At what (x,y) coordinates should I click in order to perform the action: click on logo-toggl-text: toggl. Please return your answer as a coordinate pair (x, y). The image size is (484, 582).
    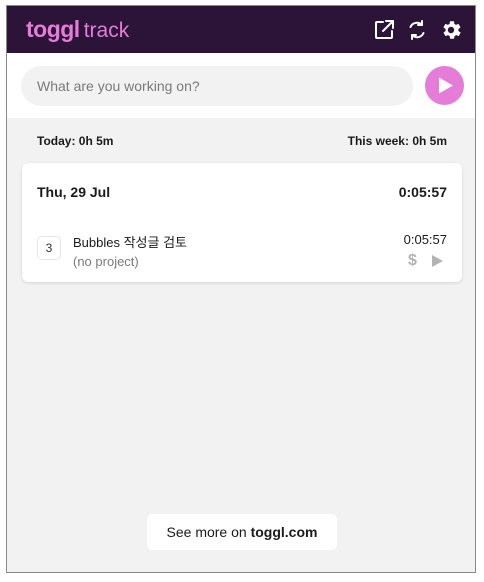
    Looking at the image, I should click on (53, 29).